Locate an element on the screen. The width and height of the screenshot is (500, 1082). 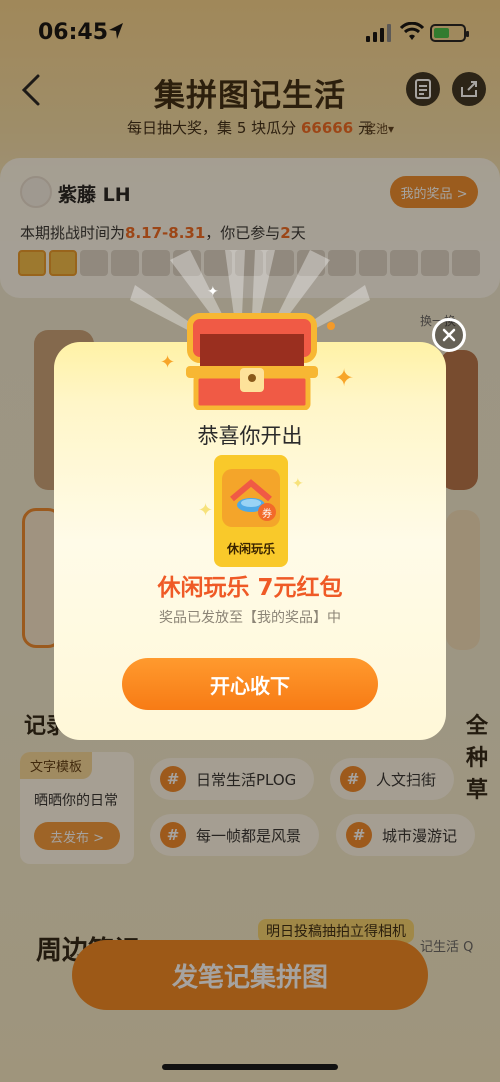
close-icon is located at coordinates (449, 335).